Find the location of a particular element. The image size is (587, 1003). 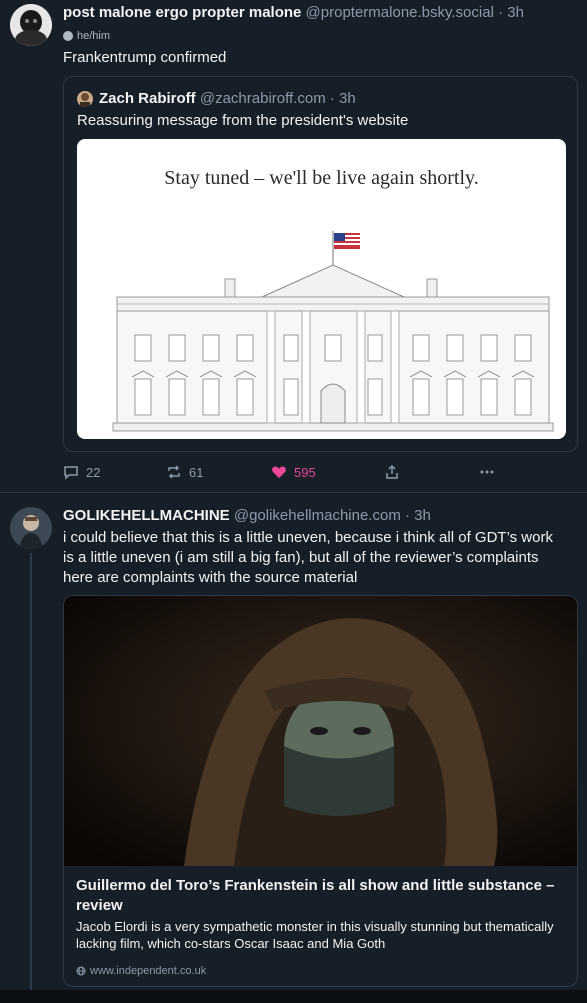

author-name: post malone ergo propter malone is located at coordinates (182, 12).